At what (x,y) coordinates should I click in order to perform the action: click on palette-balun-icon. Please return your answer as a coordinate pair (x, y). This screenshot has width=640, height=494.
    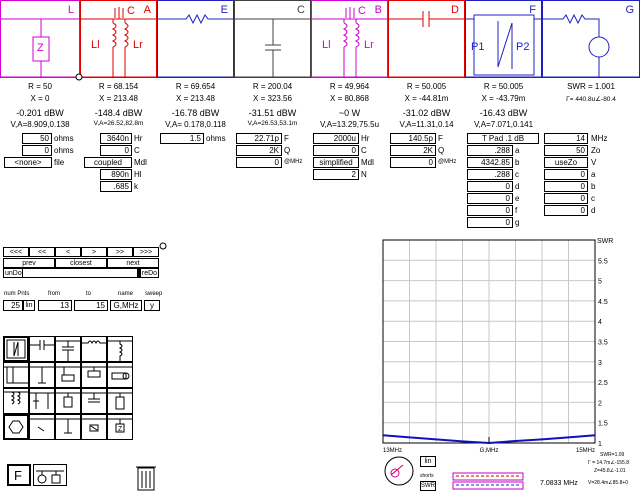
    Looking at the image, I should click on (120, 375).